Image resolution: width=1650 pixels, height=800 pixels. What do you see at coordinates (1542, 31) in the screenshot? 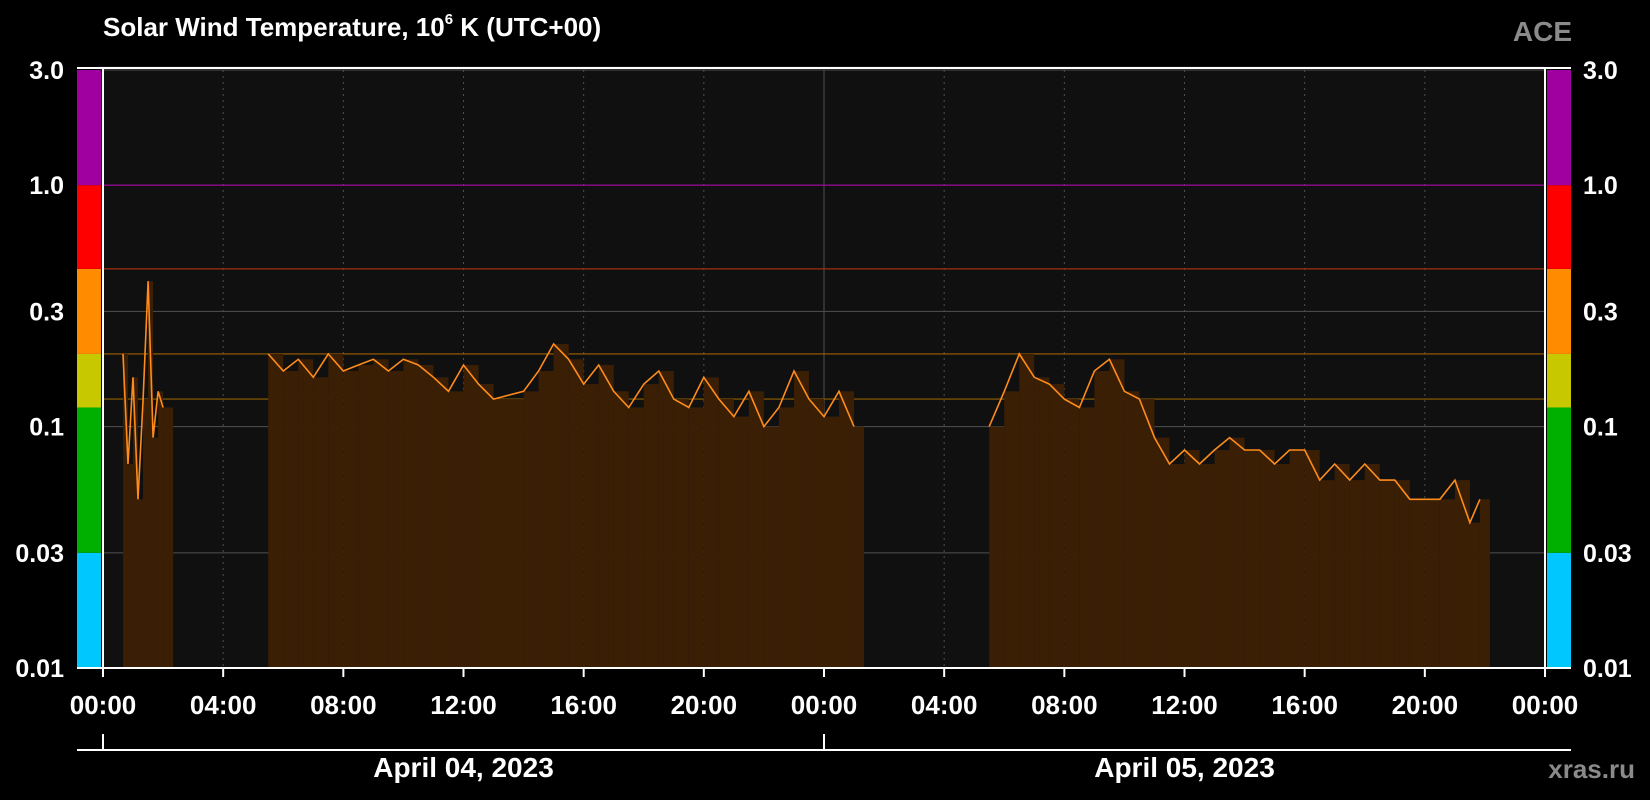
I see `source-label: ACE` at bounding box center [1542, 31].